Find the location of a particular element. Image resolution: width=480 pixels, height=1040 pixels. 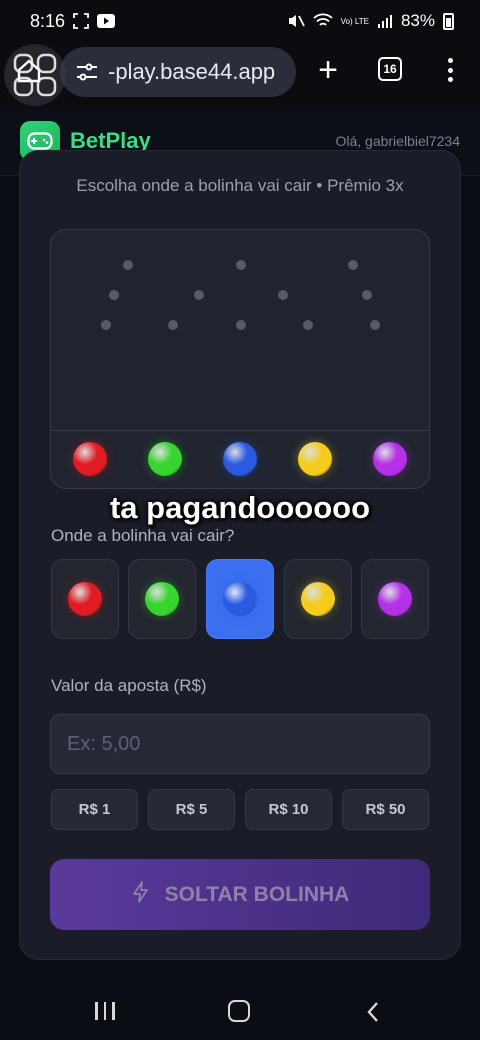

yellow-ball-icon is located at coordinates (318, 599).